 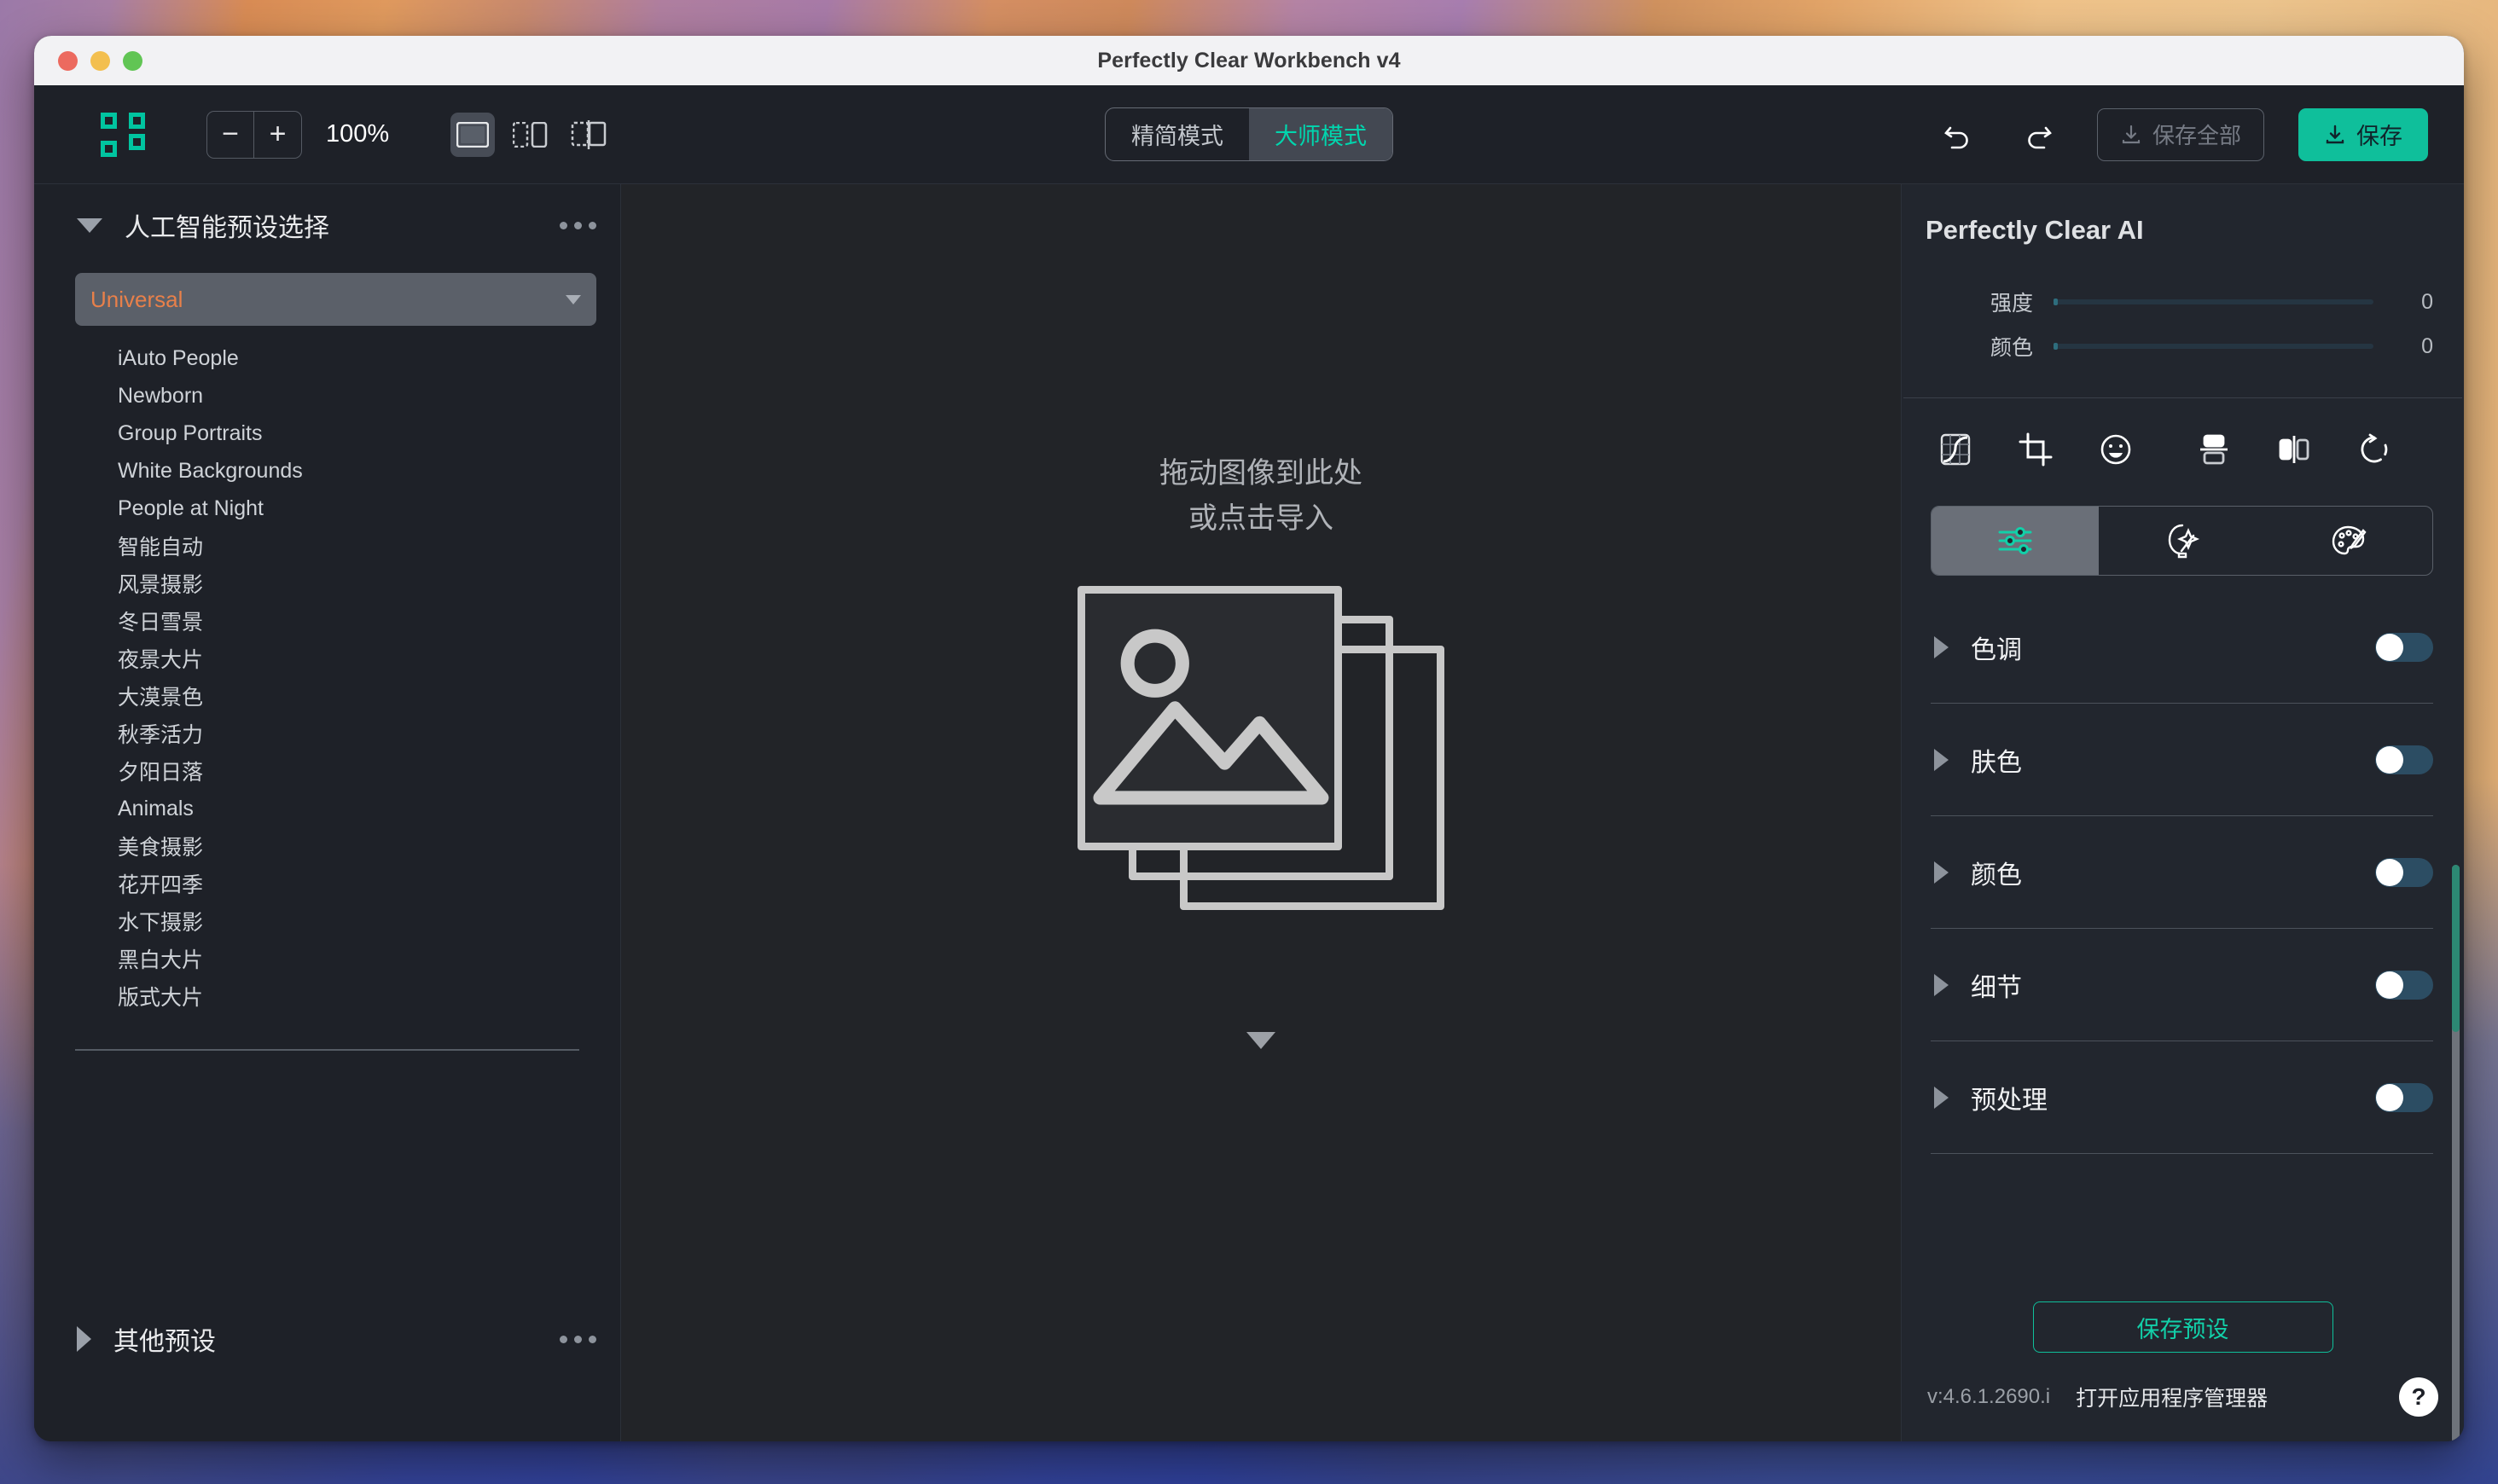 I want to click on save-all-button: 保存全部, so click(x=2180, y=134).